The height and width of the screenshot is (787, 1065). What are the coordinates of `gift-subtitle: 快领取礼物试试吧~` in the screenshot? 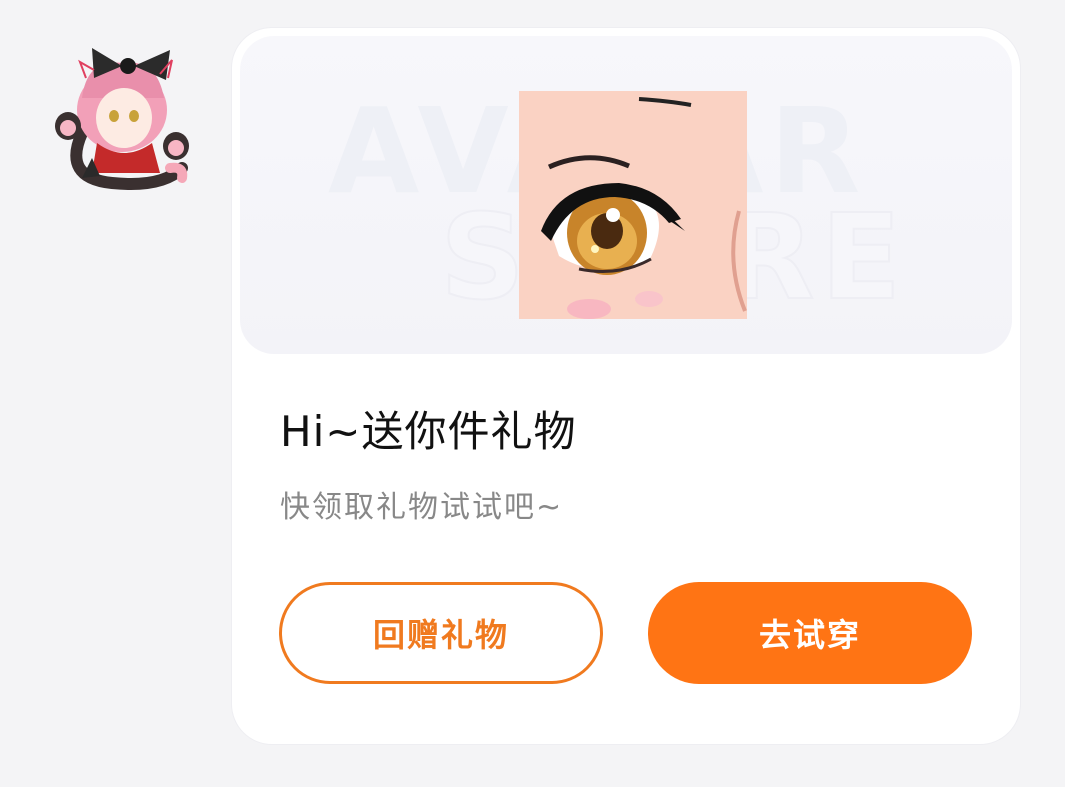 It's located at (422, 507).